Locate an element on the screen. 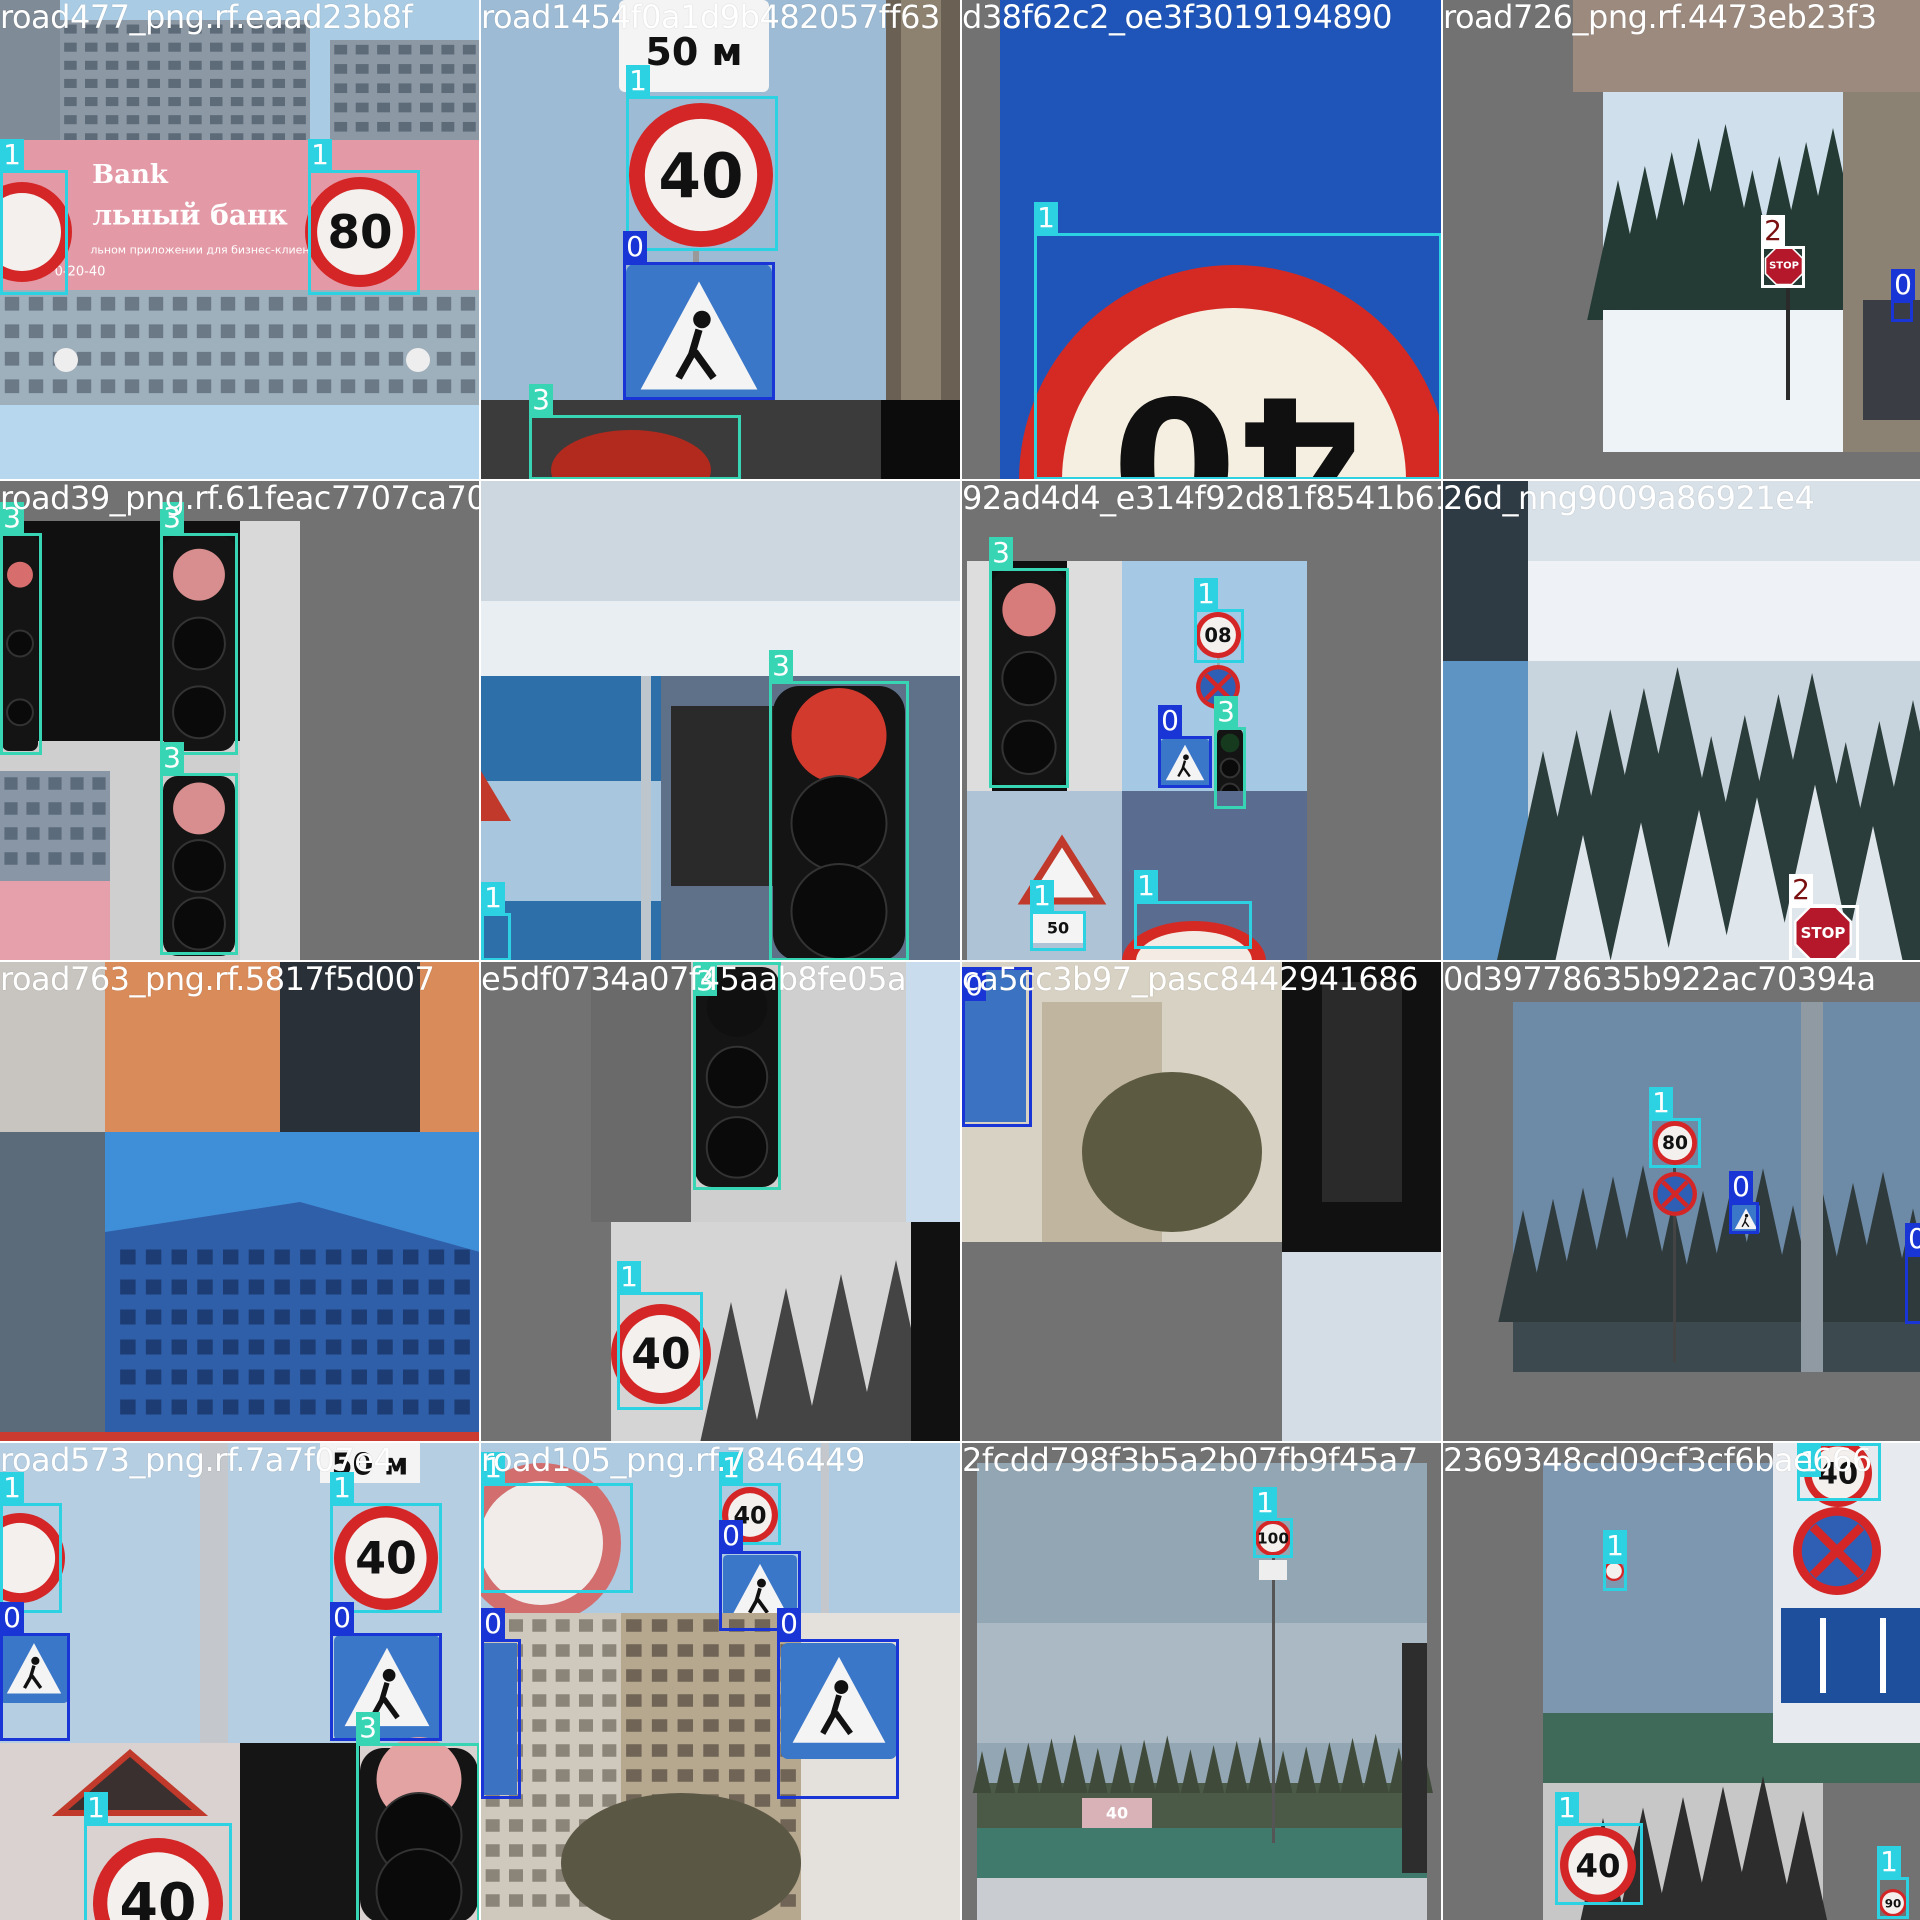  tile-photo: 80 is located at coordinates (1681, 1201).